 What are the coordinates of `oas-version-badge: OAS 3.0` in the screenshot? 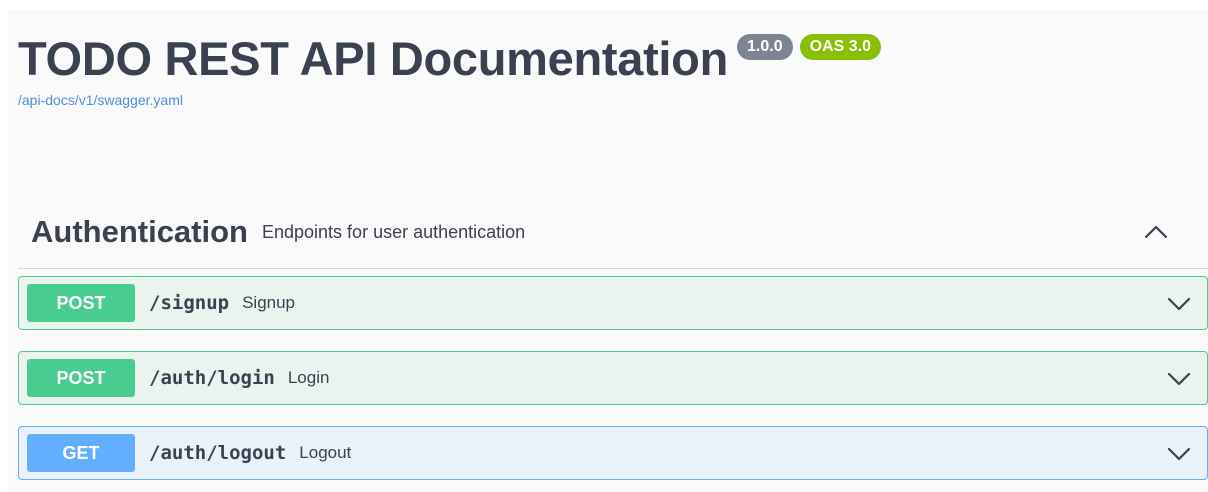 It's located at (840, 47).